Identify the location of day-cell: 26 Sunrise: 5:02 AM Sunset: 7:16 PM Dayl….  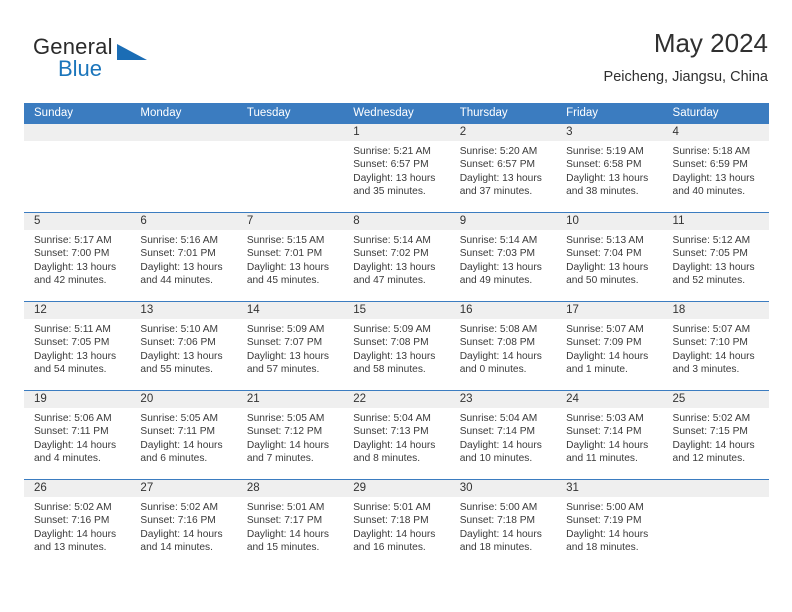
(77, 524).